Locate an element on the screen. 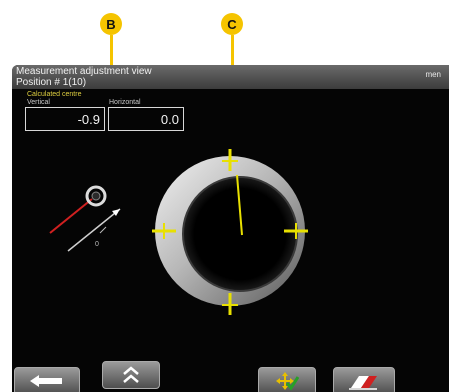 The height and width of the screenshot is (392, 449). sensor-icon is located at coordinates (85, 218).